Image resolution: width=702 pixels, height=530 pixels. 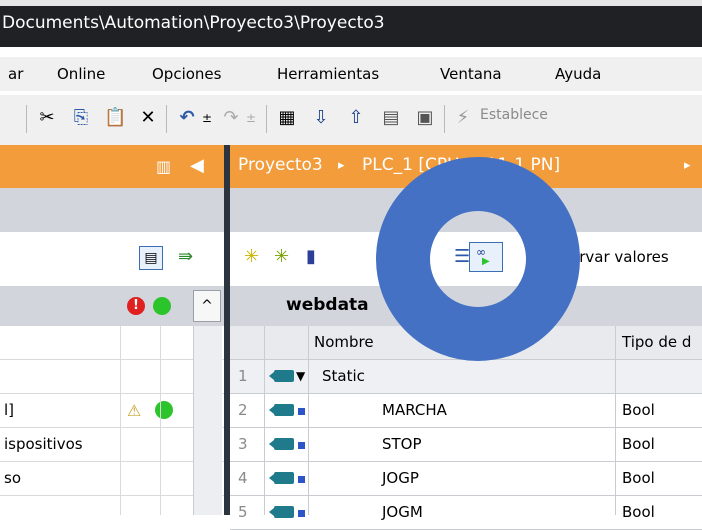 What do you see at coordinates (466, 411) in the screenshot?
I see `table-row: 2 MARCHA Bool` at bounding box center [466, 411].